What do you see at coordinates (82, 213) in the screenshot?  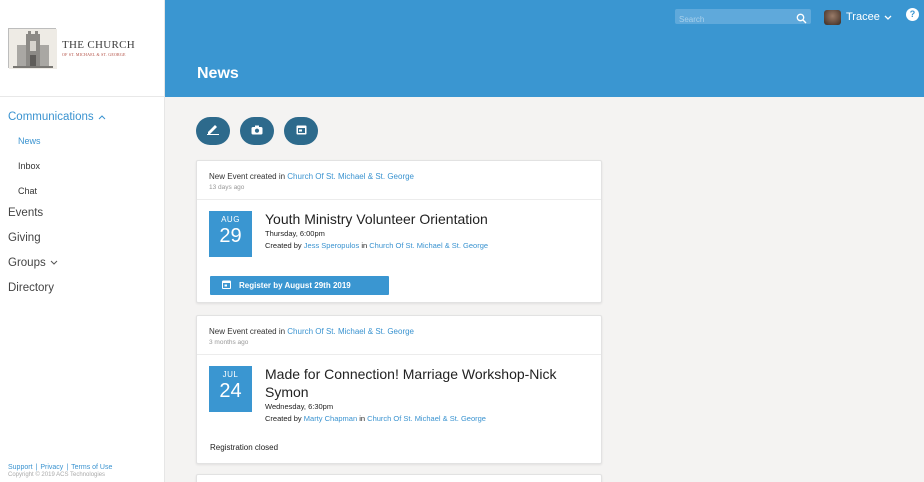 I see `nav-events: Events` at bounding box center [82, 213].